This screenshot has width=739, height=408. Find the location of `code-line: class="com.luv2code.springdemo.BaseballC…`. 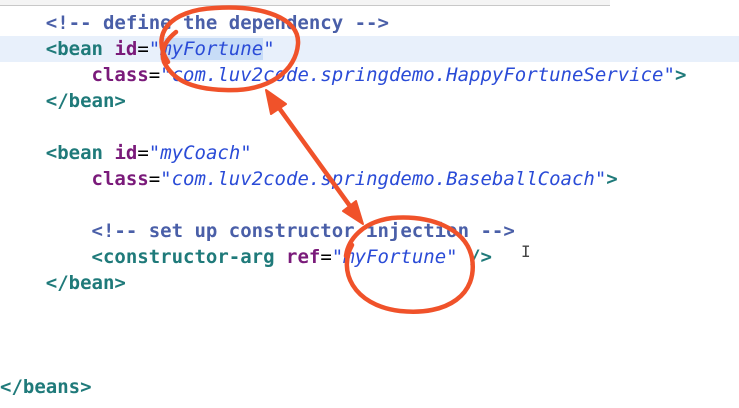

code-line: class="com.luv2code.springdemo.BaseballC… is located at coordinates (369, 179).